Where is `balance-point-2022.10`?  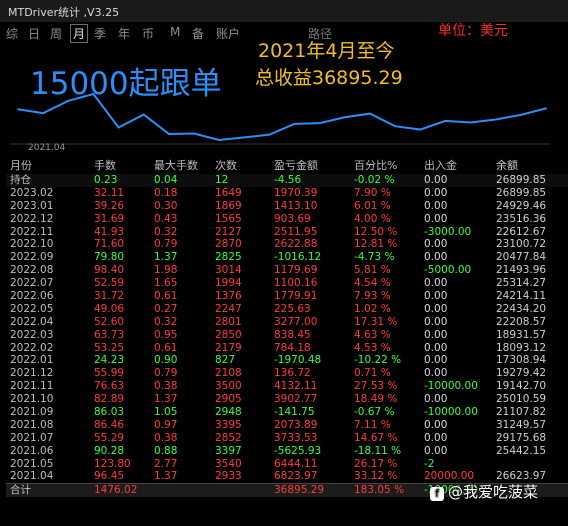 balance-point-2022.10 is located at coordinates (470, 122).